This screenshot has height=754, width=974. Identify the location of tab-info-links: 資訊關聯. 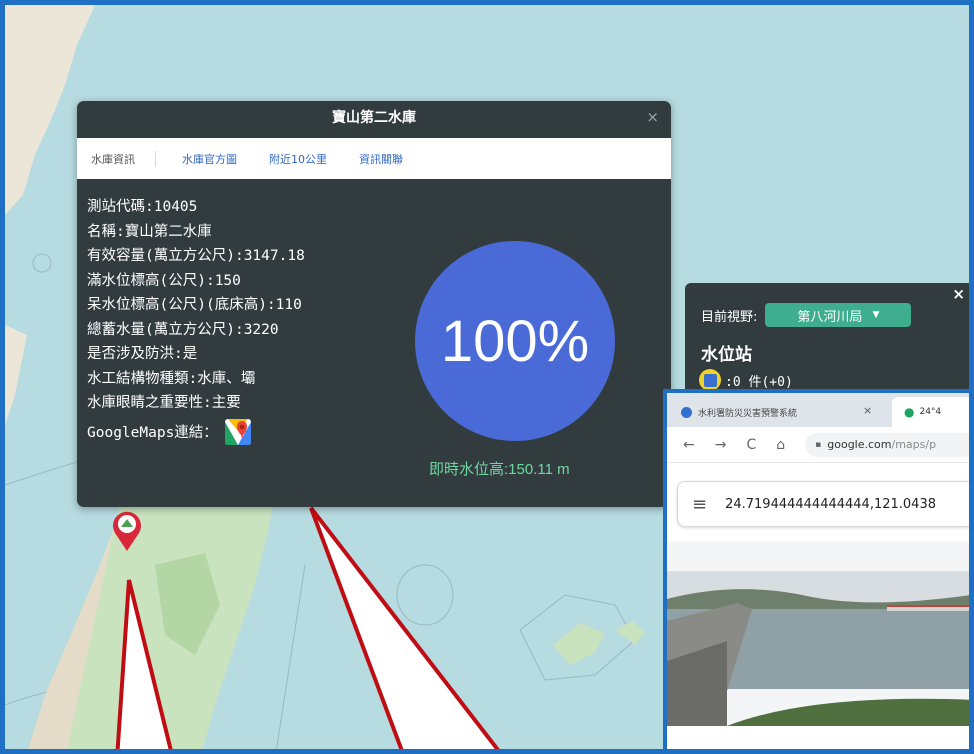
(381, 159).